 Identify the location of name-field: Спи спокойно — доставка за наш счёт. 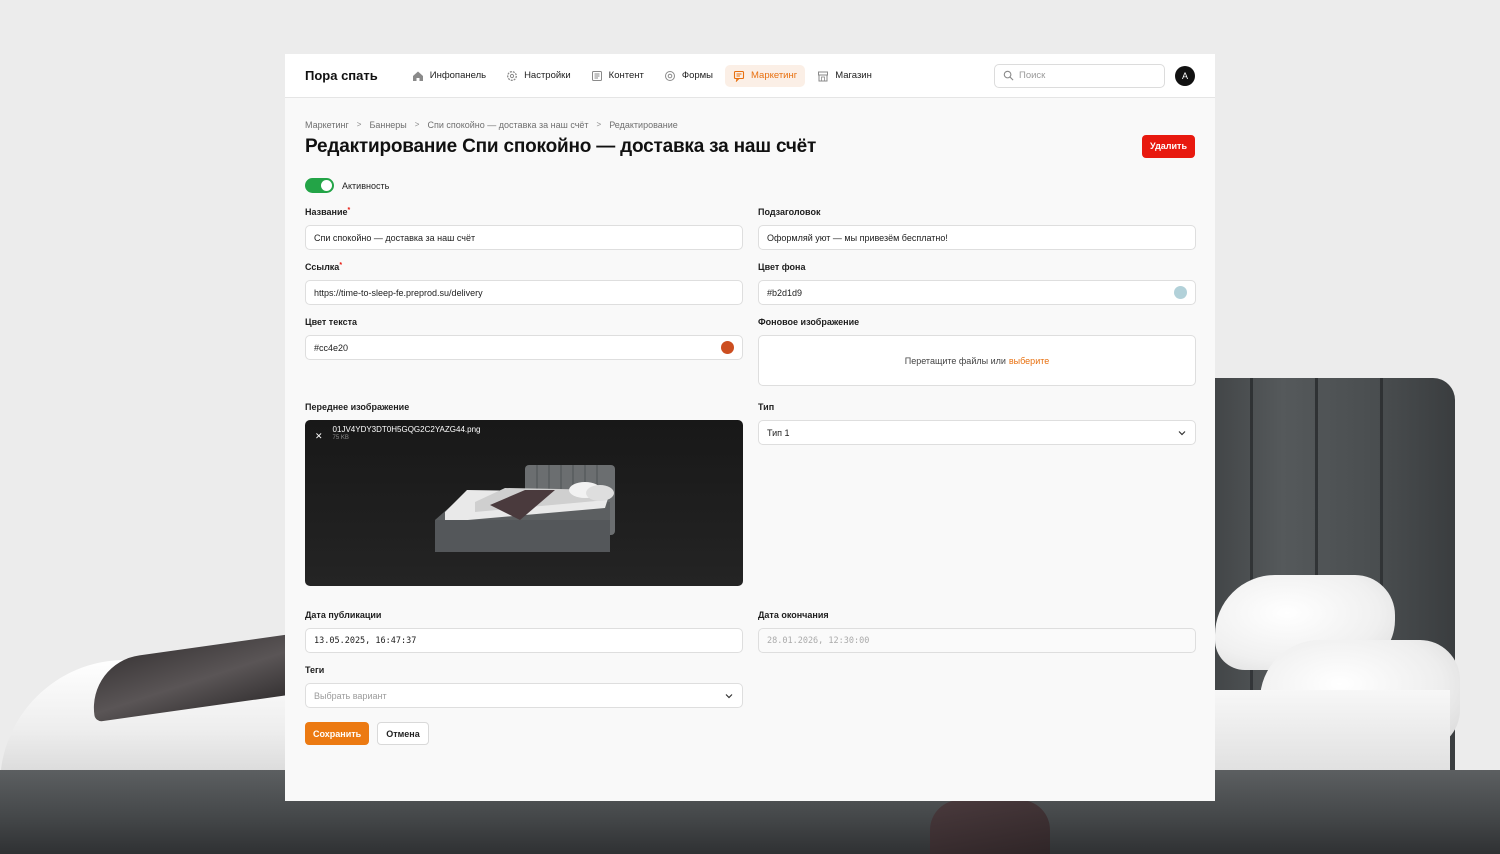
(524, 237).